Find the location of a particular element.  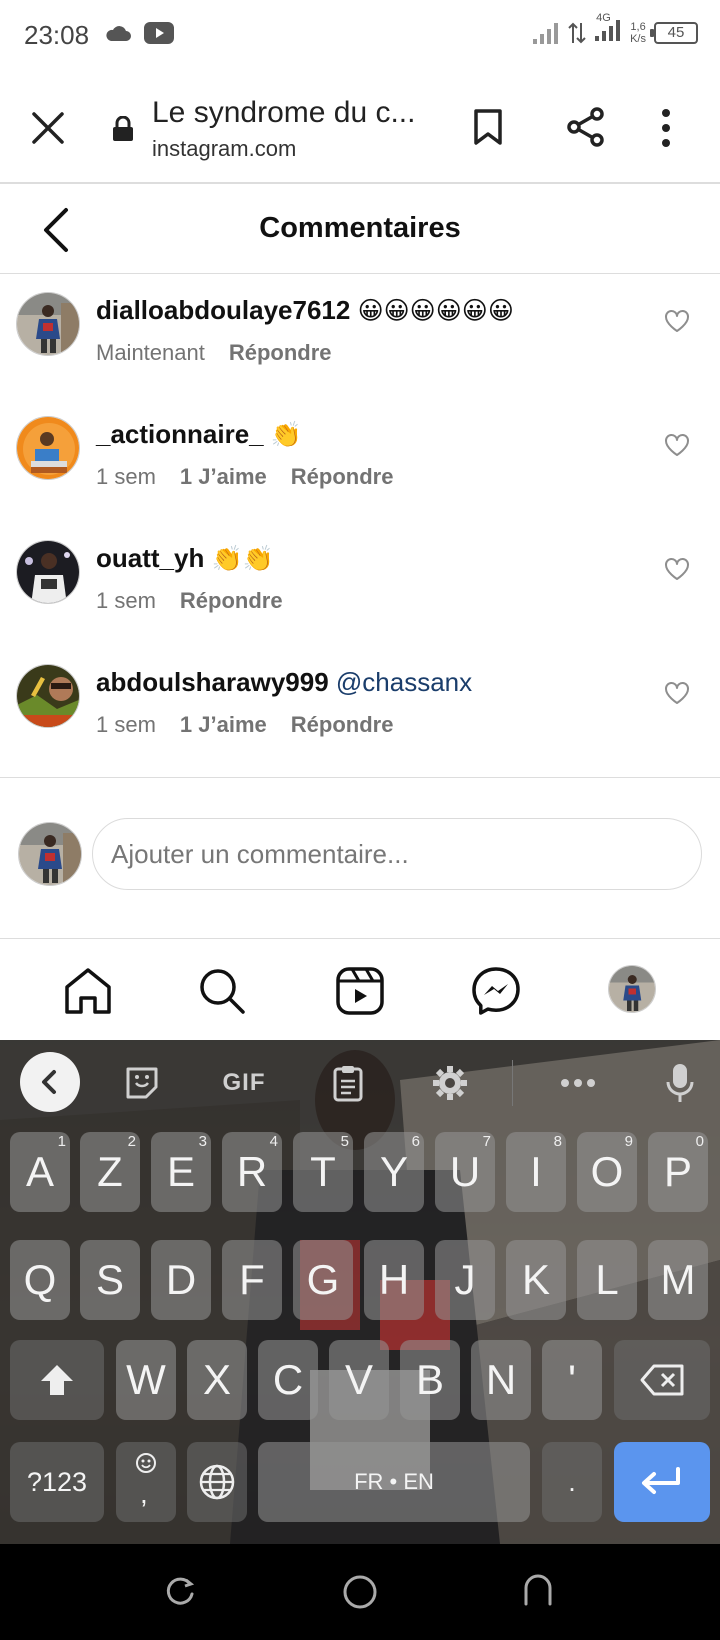

profile-avatar is located at coordinates (632, 989).